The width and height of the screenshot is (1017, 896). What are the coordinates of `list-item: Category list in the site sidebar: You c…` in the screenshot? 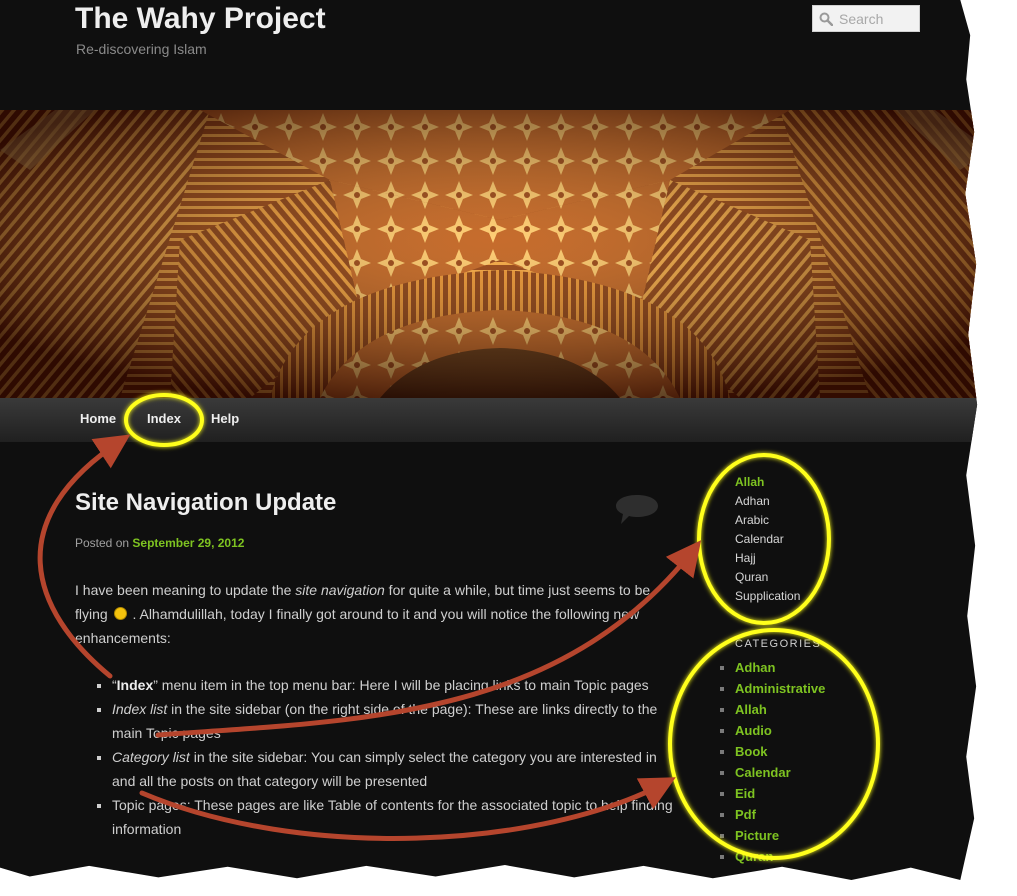 It's located at (394, 769).